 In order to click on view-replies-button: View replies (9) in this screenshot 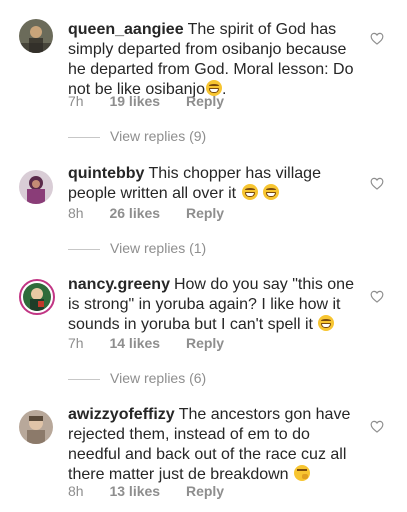, I will do `click(137, 136)`.